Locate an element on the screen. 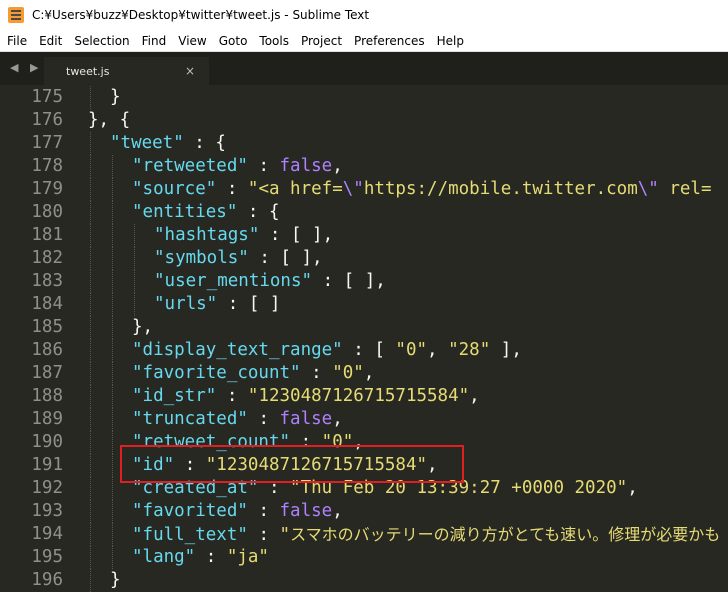 The image size is (728, 592). code-text: "display_text_range" : [ "0", "28" ], is located at coordinates (327, 350).